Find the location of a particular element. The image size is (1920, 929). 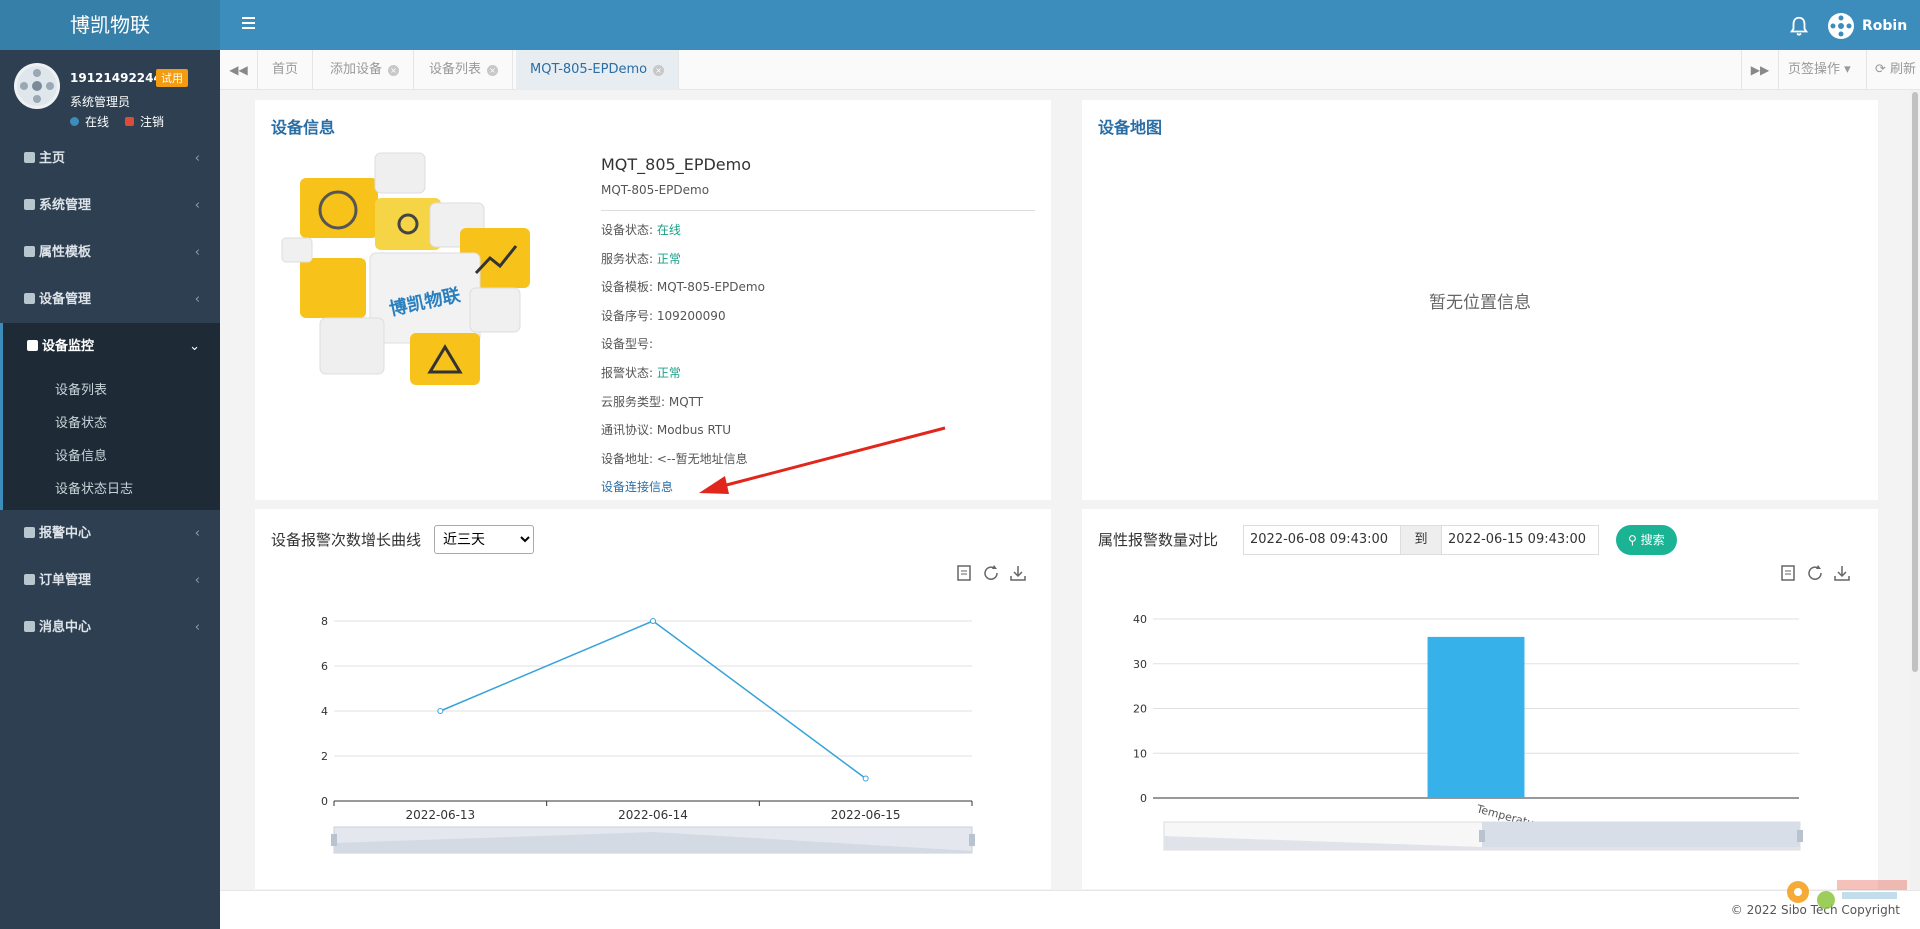

field-label: 设备地址: is located at coordinates (629, 459).